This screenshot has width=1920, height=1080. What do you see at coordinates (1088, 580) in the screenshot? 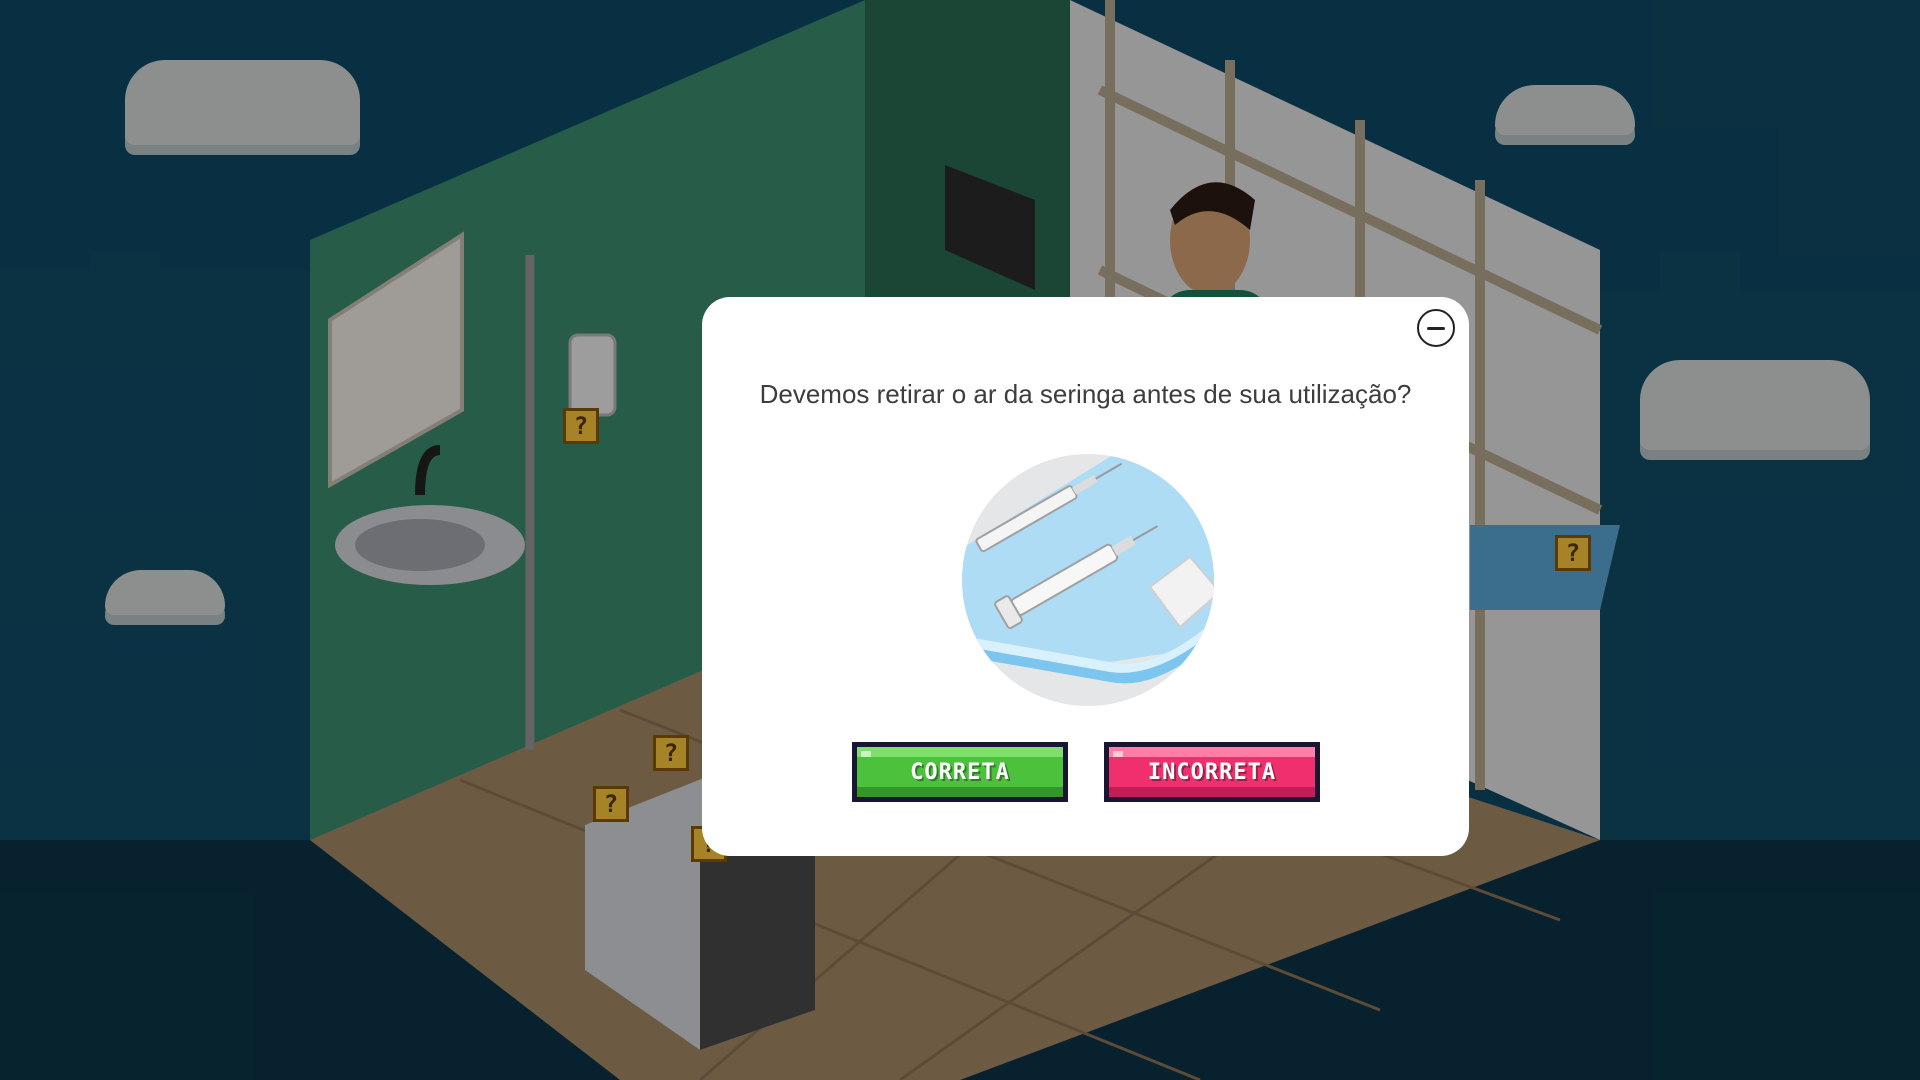
I see `syringe-tray-illustration` at bounding box center [1088, 580].